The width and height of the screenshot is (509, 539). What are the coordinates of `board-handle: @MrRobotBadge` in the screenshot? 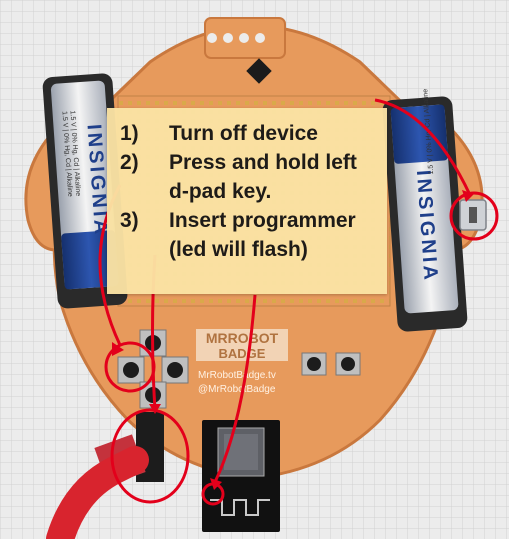 It's located at (237, 389).